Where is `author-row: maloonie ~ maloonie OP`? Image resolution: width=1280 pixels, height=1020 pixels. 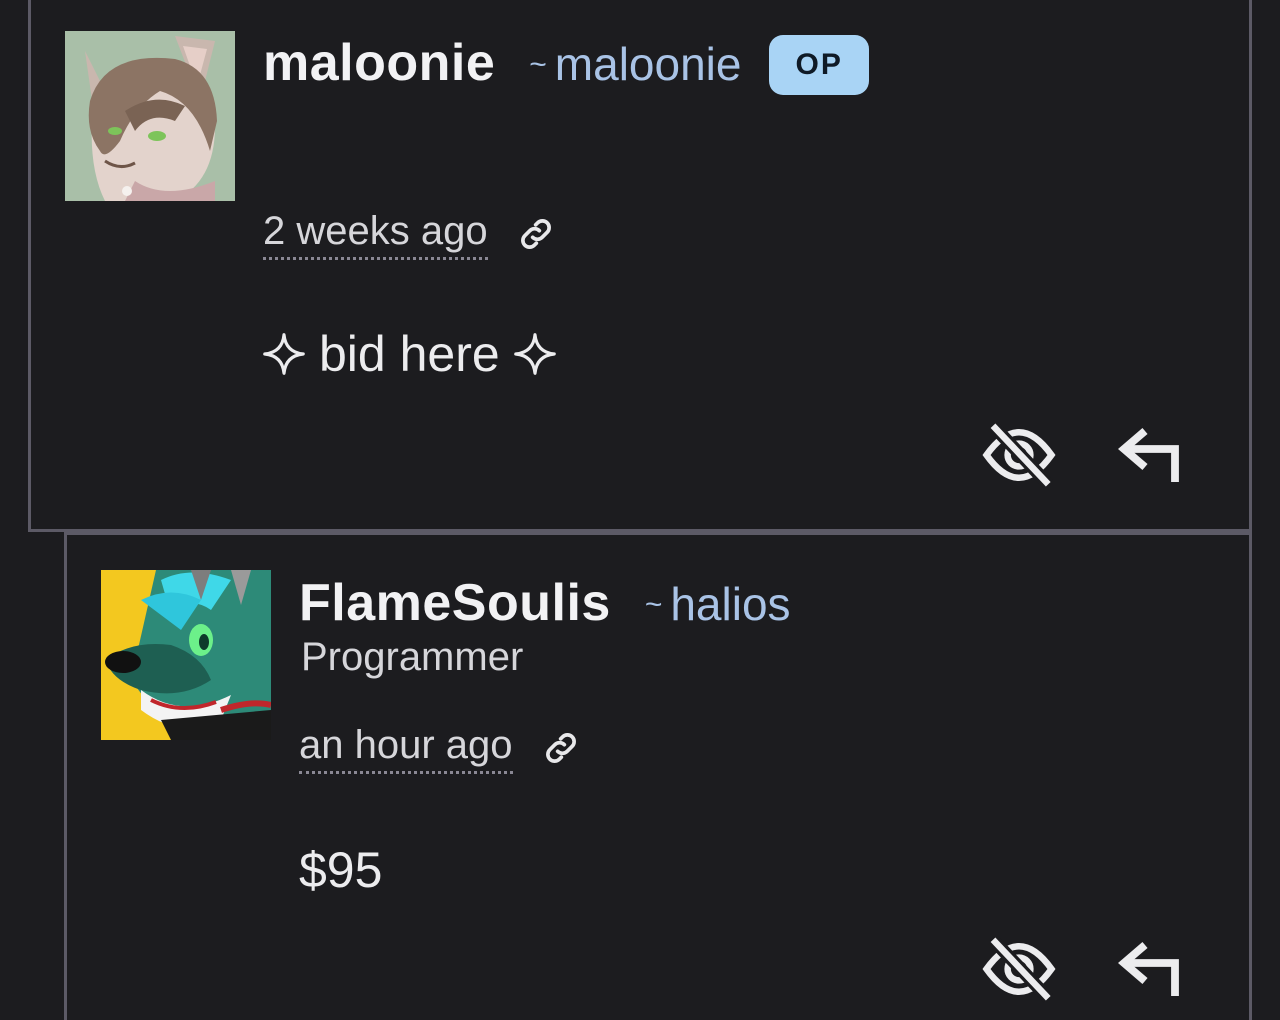
author-row: maloonie ~ maloonie OP is located at coordinates (566, 67).